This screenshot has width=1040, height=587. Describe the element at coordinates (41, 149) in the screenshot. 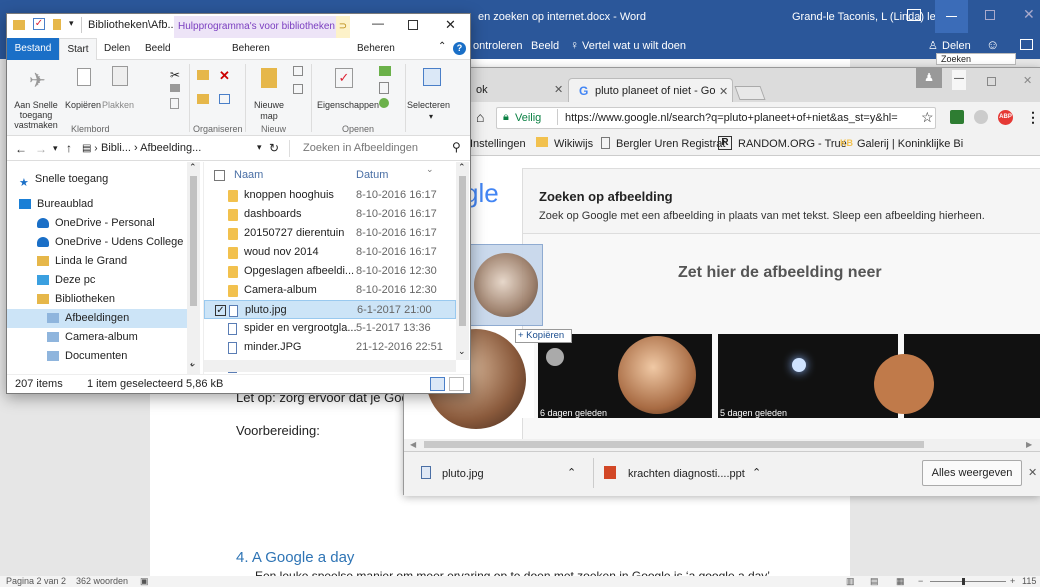

I see `forward-arrow-icon: →` at that location.